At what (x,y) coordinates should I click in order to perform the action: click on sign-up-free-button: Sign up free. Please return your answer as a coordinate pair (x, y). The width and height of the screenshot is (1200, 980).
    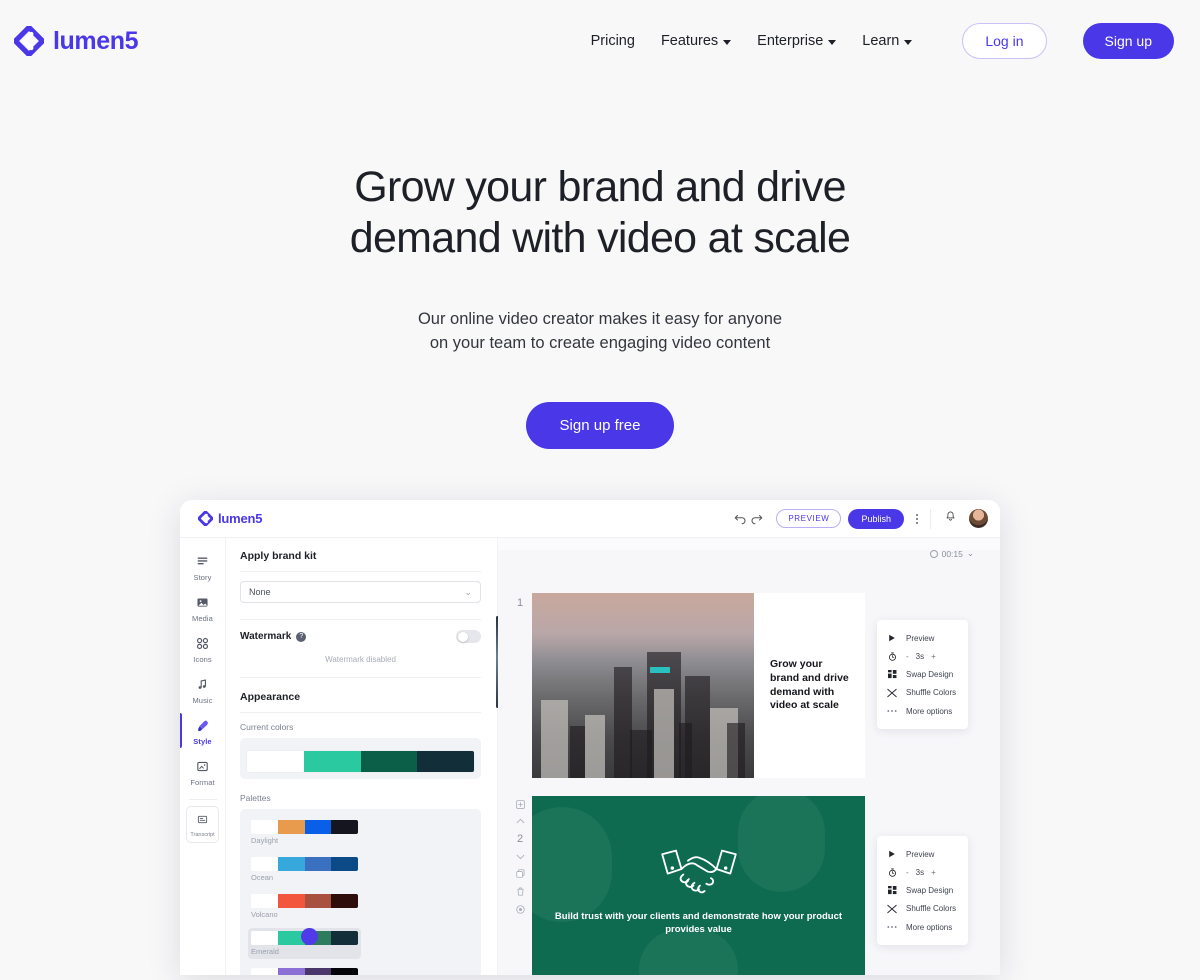
    Looking at the image, I should click on (600, 426).